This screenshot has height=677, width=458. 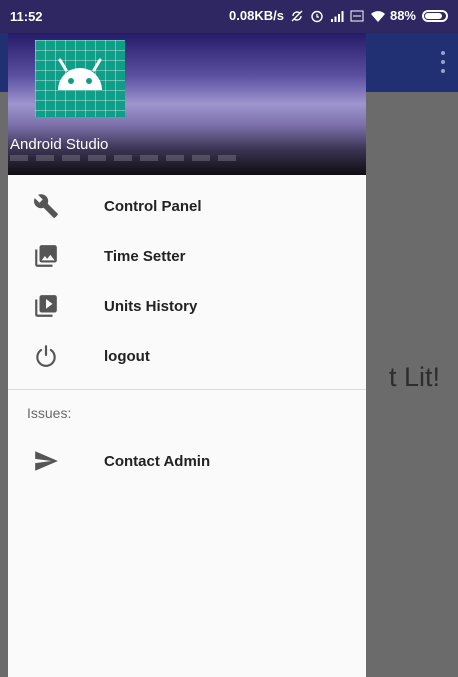 I want to click on section-title-issues: Issues:, so click(x=49, y=413).